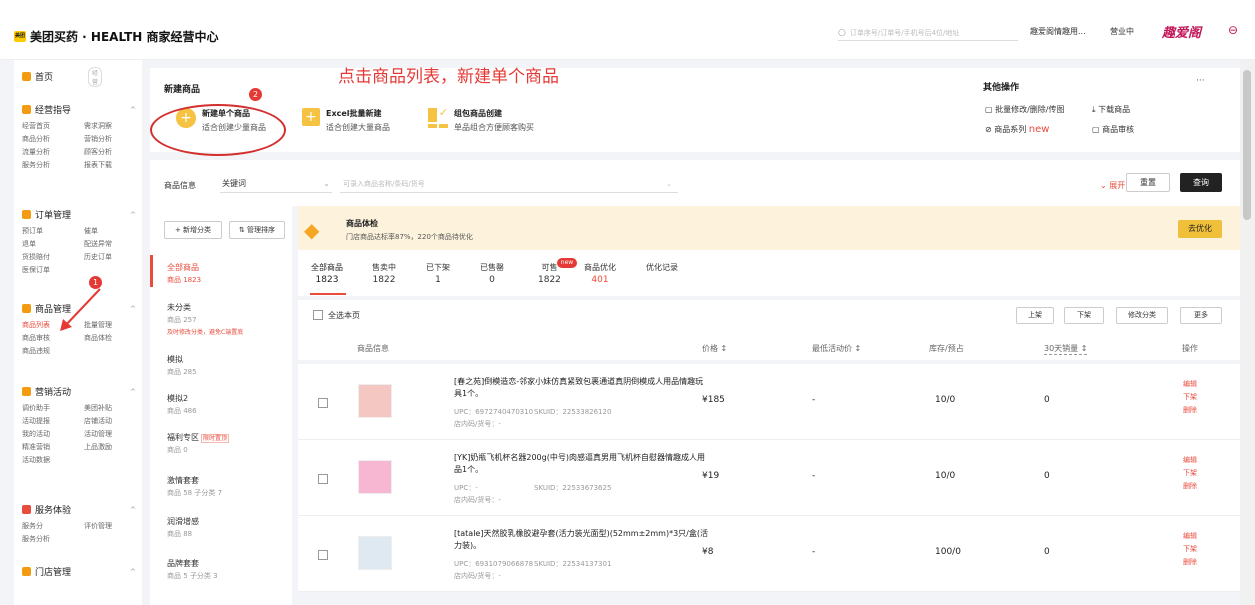  I want to click on sidebar-item-3-2: 活动提报, so click(36, 421).